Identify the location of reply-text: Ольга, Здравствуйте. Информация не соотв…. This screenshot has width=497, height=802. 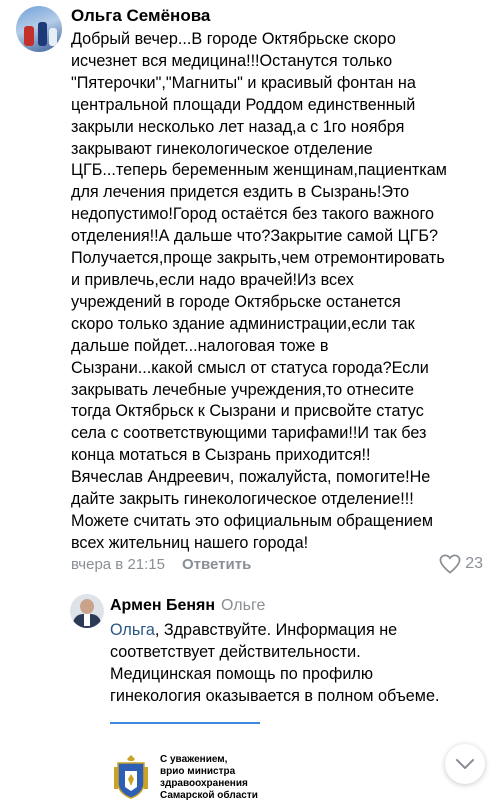
(300, 664).